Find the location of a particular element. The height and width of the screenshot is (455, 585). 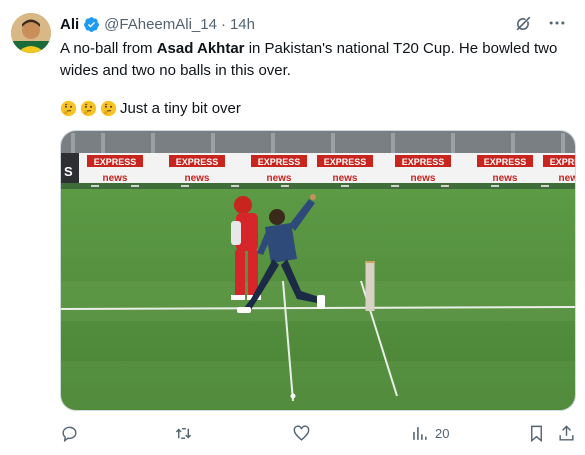

timestamp: 14h is located at coordinates (242, 24).